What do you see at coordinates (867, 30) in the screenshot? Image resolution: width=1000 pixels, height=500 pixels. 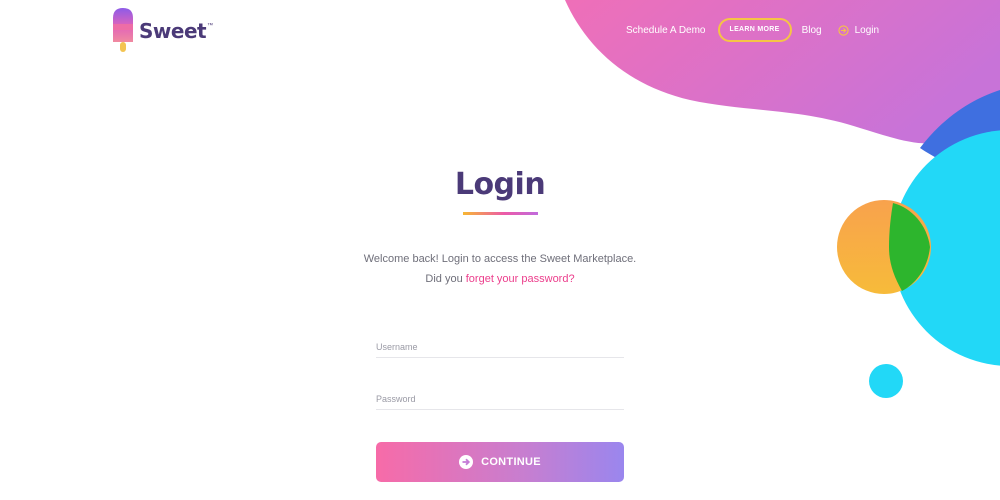 I see `login-link-label: Login` at bounding box center [867, 30].